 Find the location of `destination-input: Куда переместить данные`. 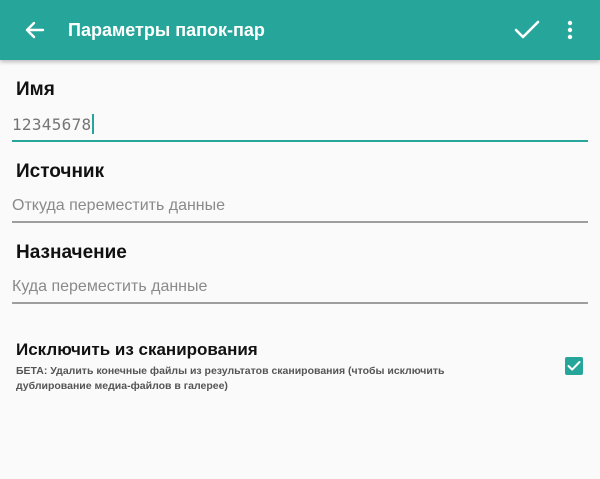

destination-input: Куда переместить данные is located at coordinates (300, 289).